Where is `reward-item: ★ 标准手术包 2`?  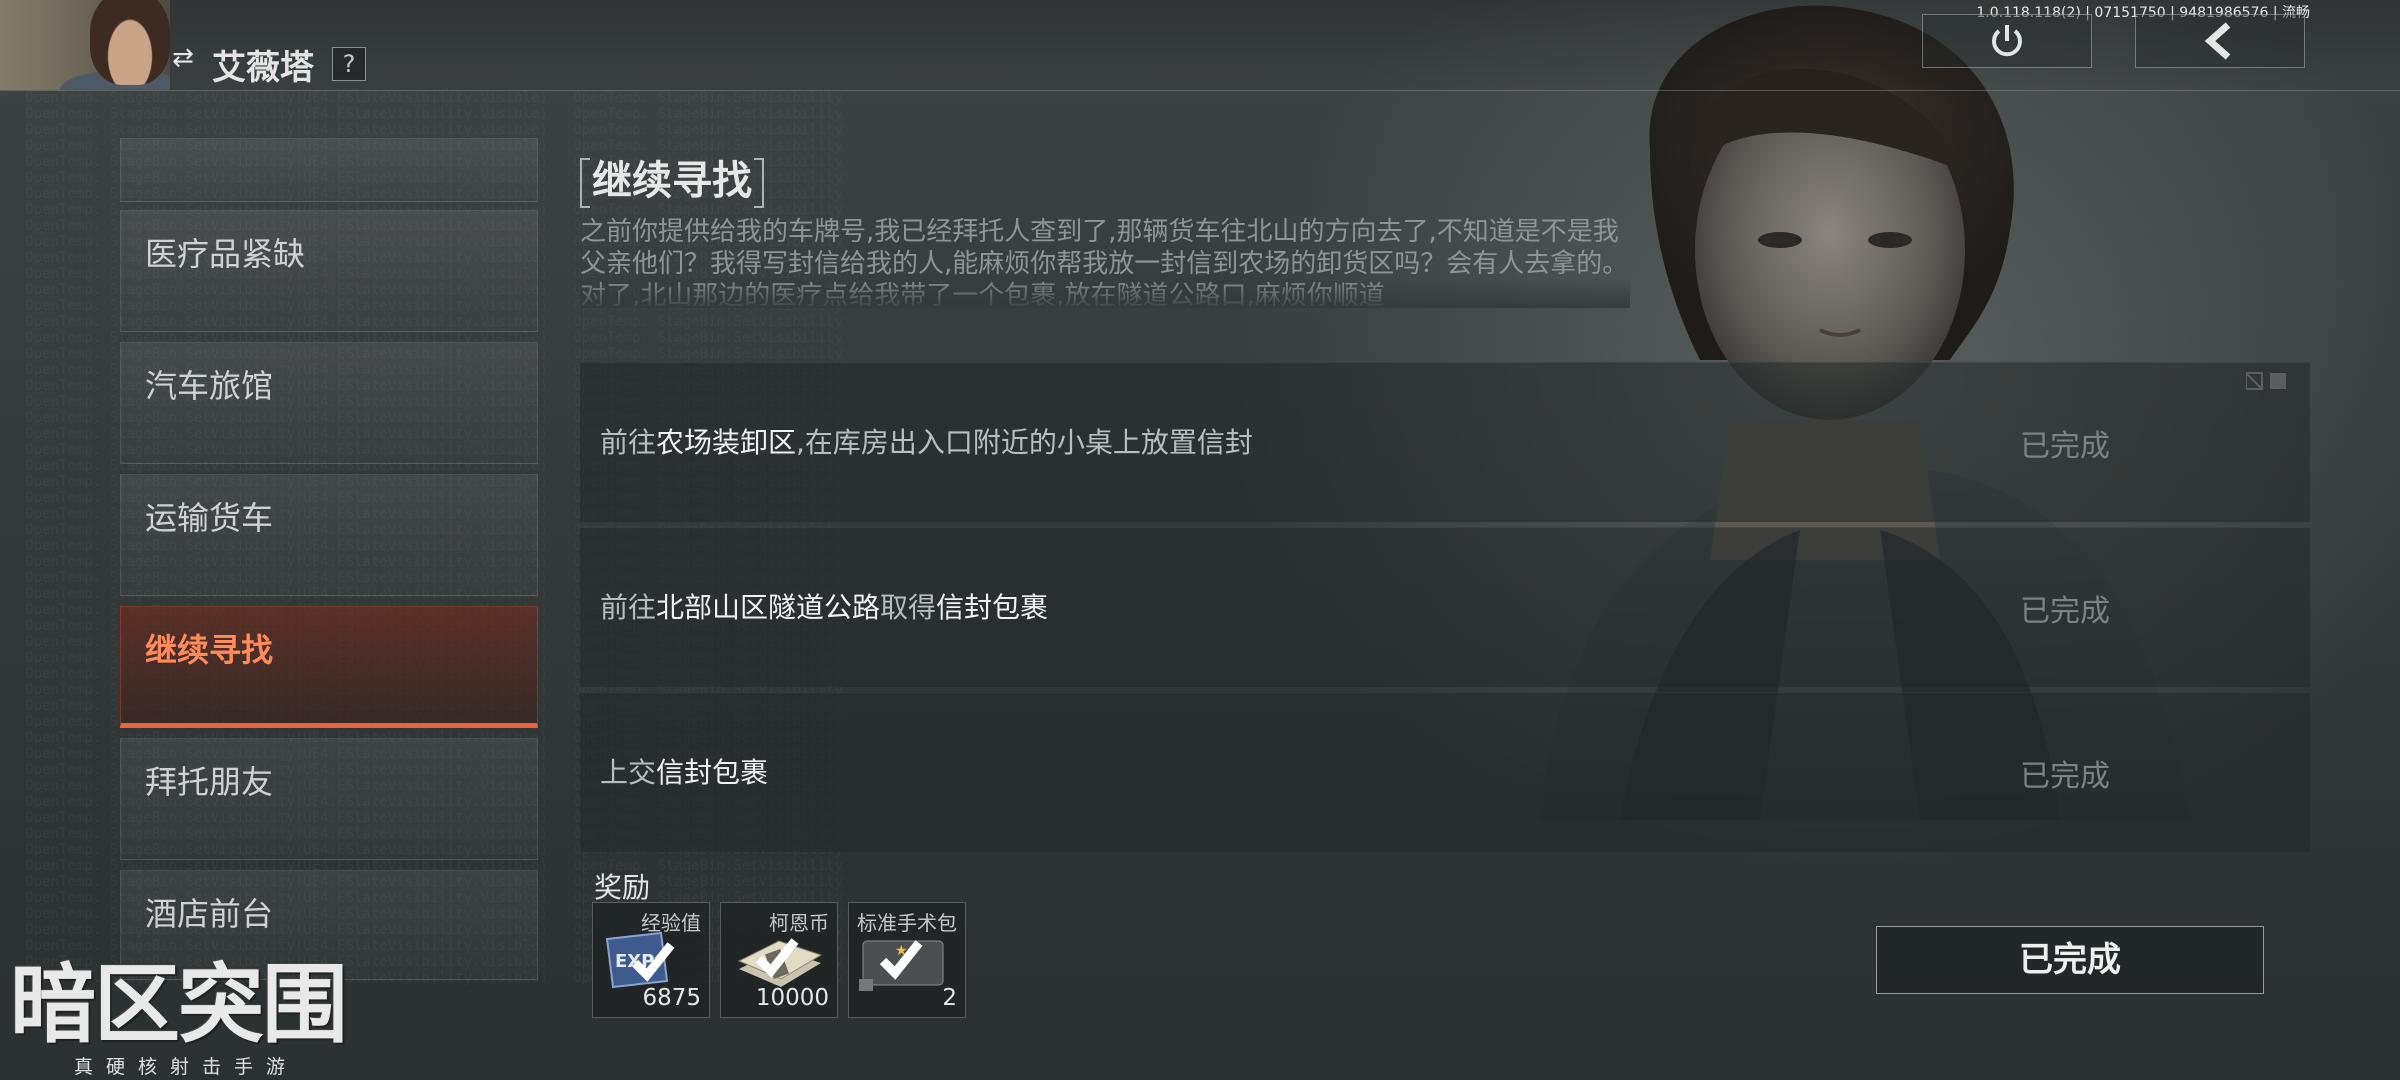
reward-item: ★ 标准手术包 2 is located at coordinates (907, 960).